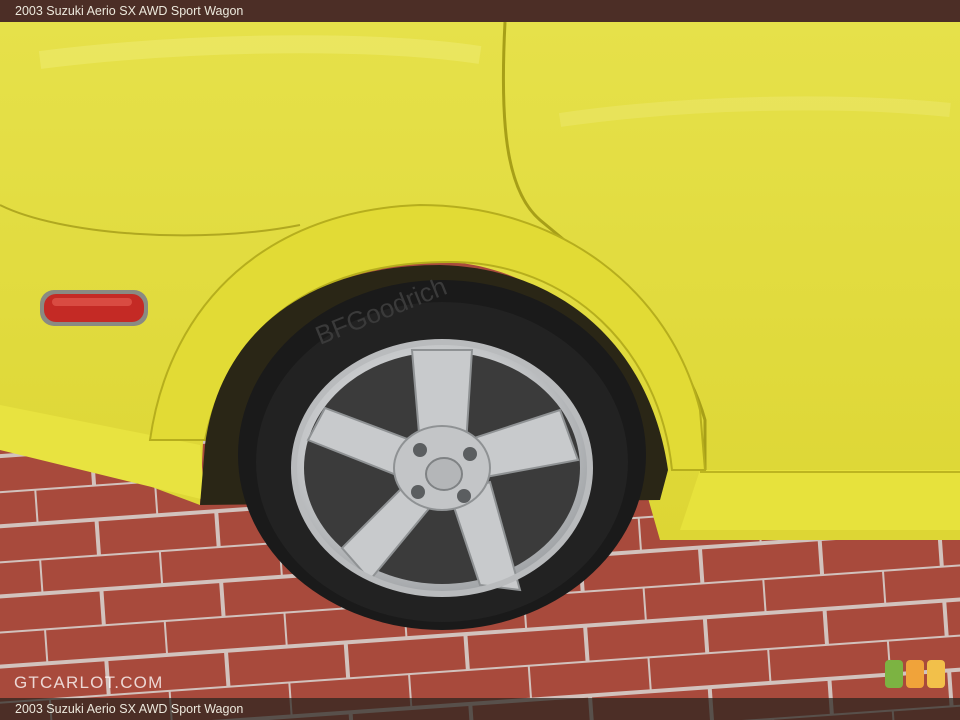 The height and width of the screenshot is (720, 960). I want to click on alloy-rim, so click(442, 468).